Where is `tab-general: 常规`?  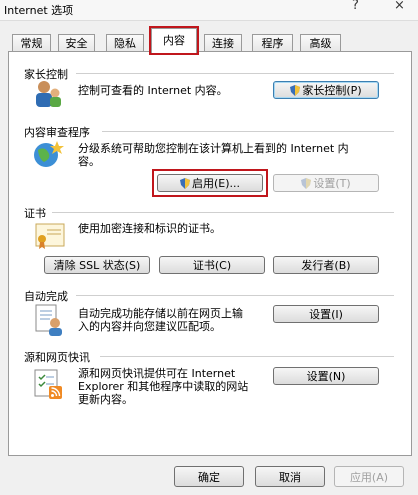
tab-general: 常规 is located at coordinates (31, 43).